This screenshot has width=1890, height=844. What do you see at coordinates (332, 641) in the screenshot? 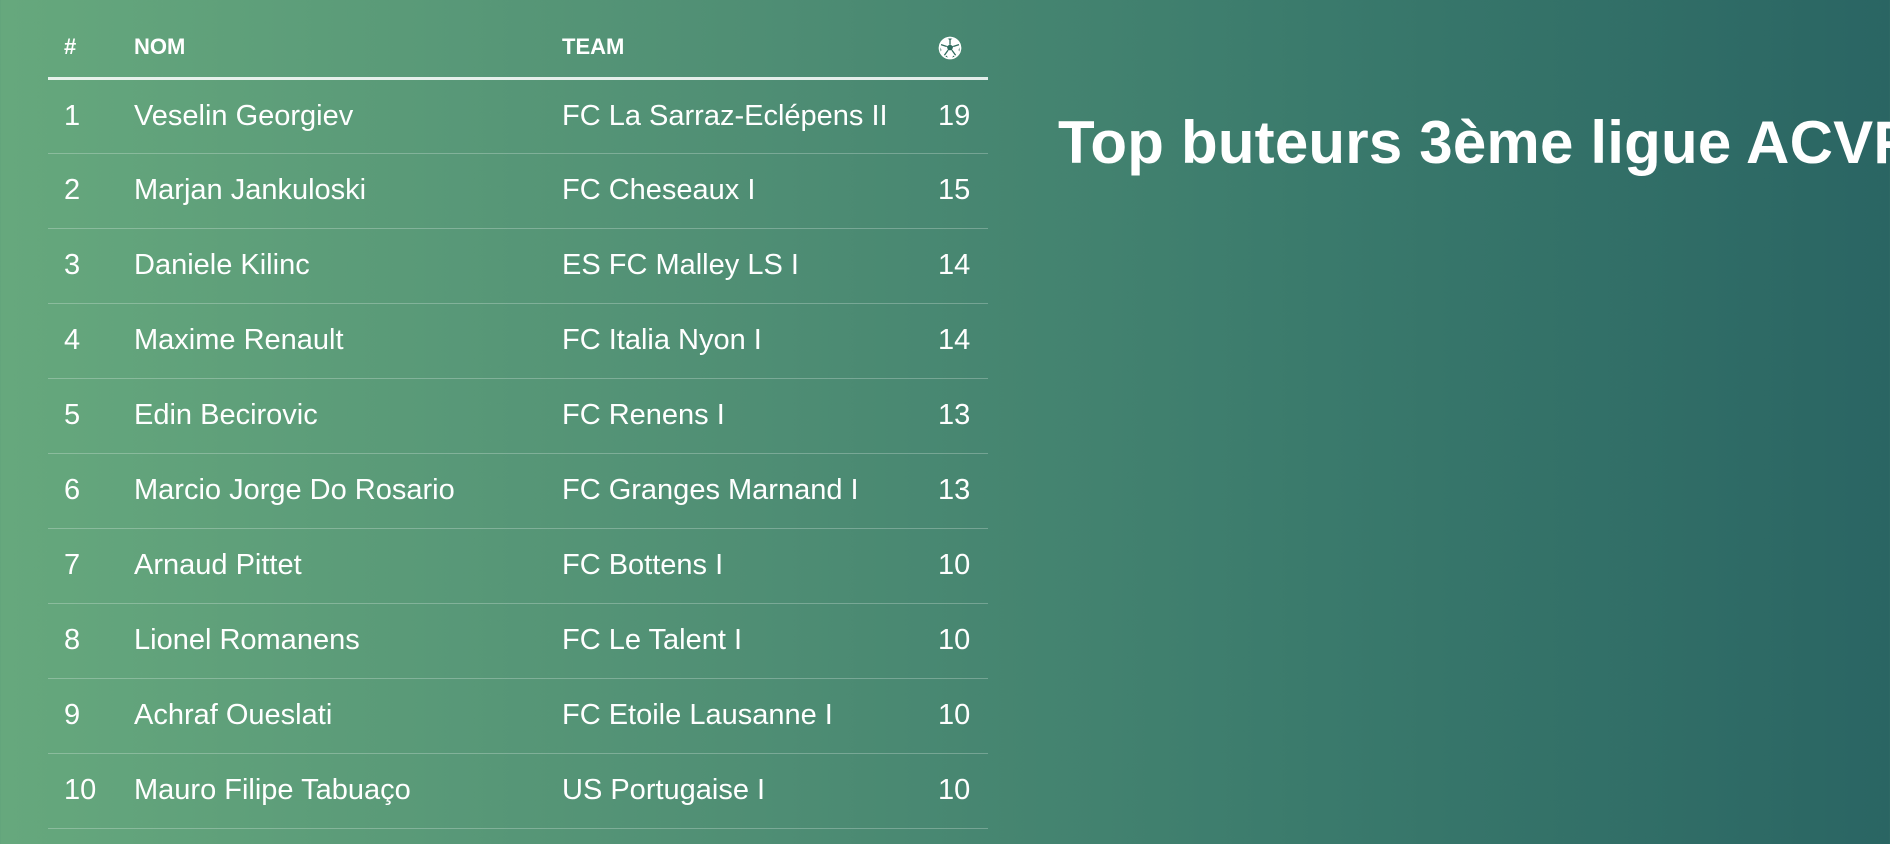
I see `cell-name: Lionel Romanens` at bounding box center [332, 641].